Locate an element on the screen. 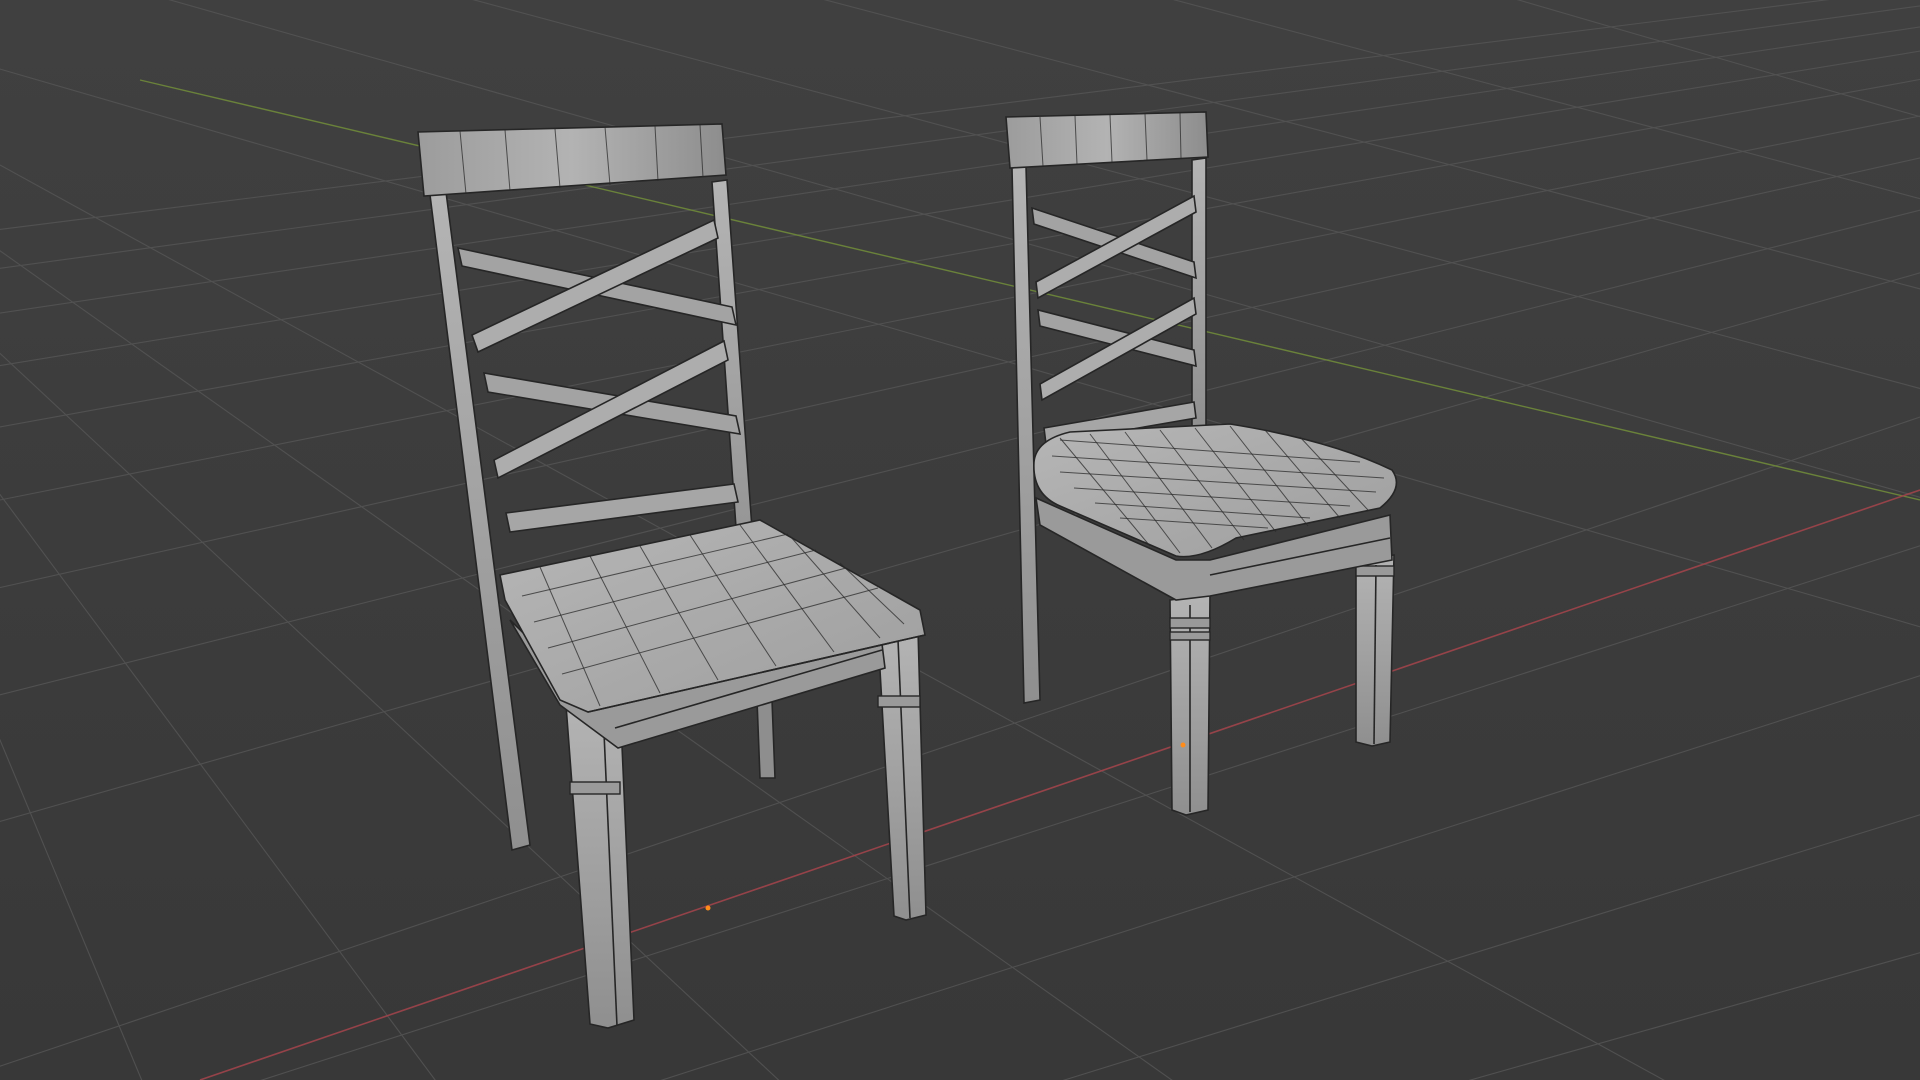 This screenshot has width=1920, height=1080. origin-point-right is located at coordinates (1183, 745).